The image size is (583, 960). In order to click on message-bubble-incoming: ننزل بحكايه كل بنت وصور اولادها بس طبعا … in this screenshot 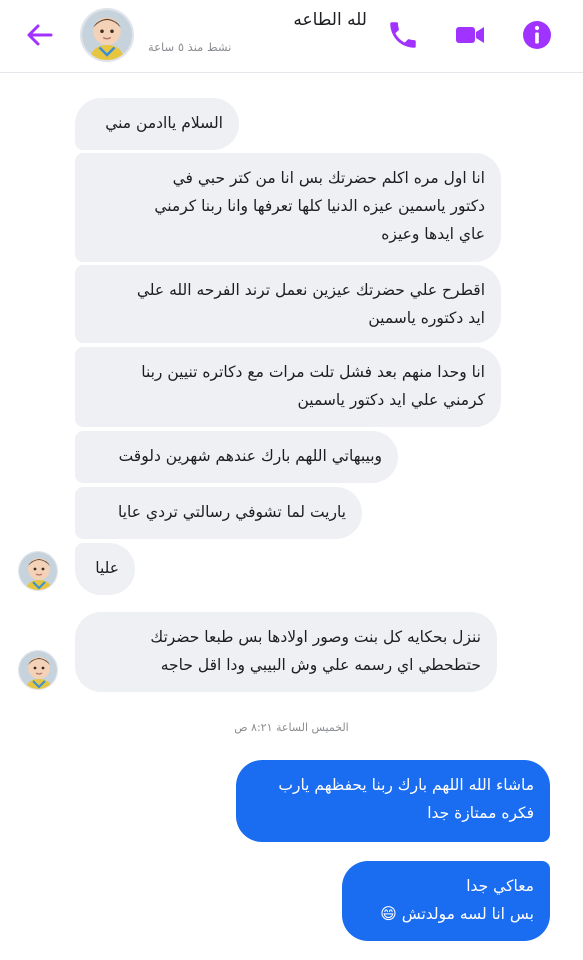, I will do `click(286, 652)`.